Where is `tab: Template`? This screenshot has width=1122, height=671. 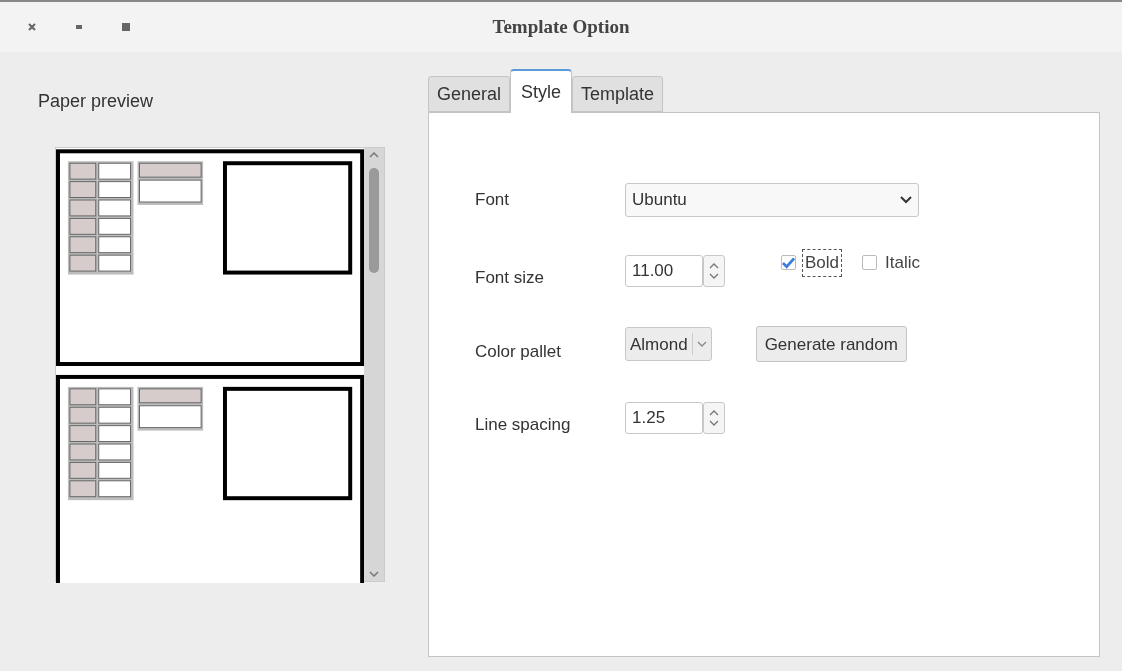 tab: Template is located at coordinates (618, 94).